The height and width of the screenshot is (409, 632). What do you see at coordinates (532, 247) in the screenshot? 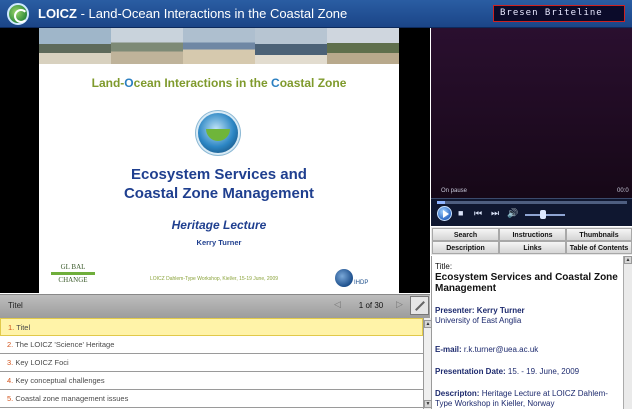
I see `tab-links: Links` at bounding box center [532, 247].